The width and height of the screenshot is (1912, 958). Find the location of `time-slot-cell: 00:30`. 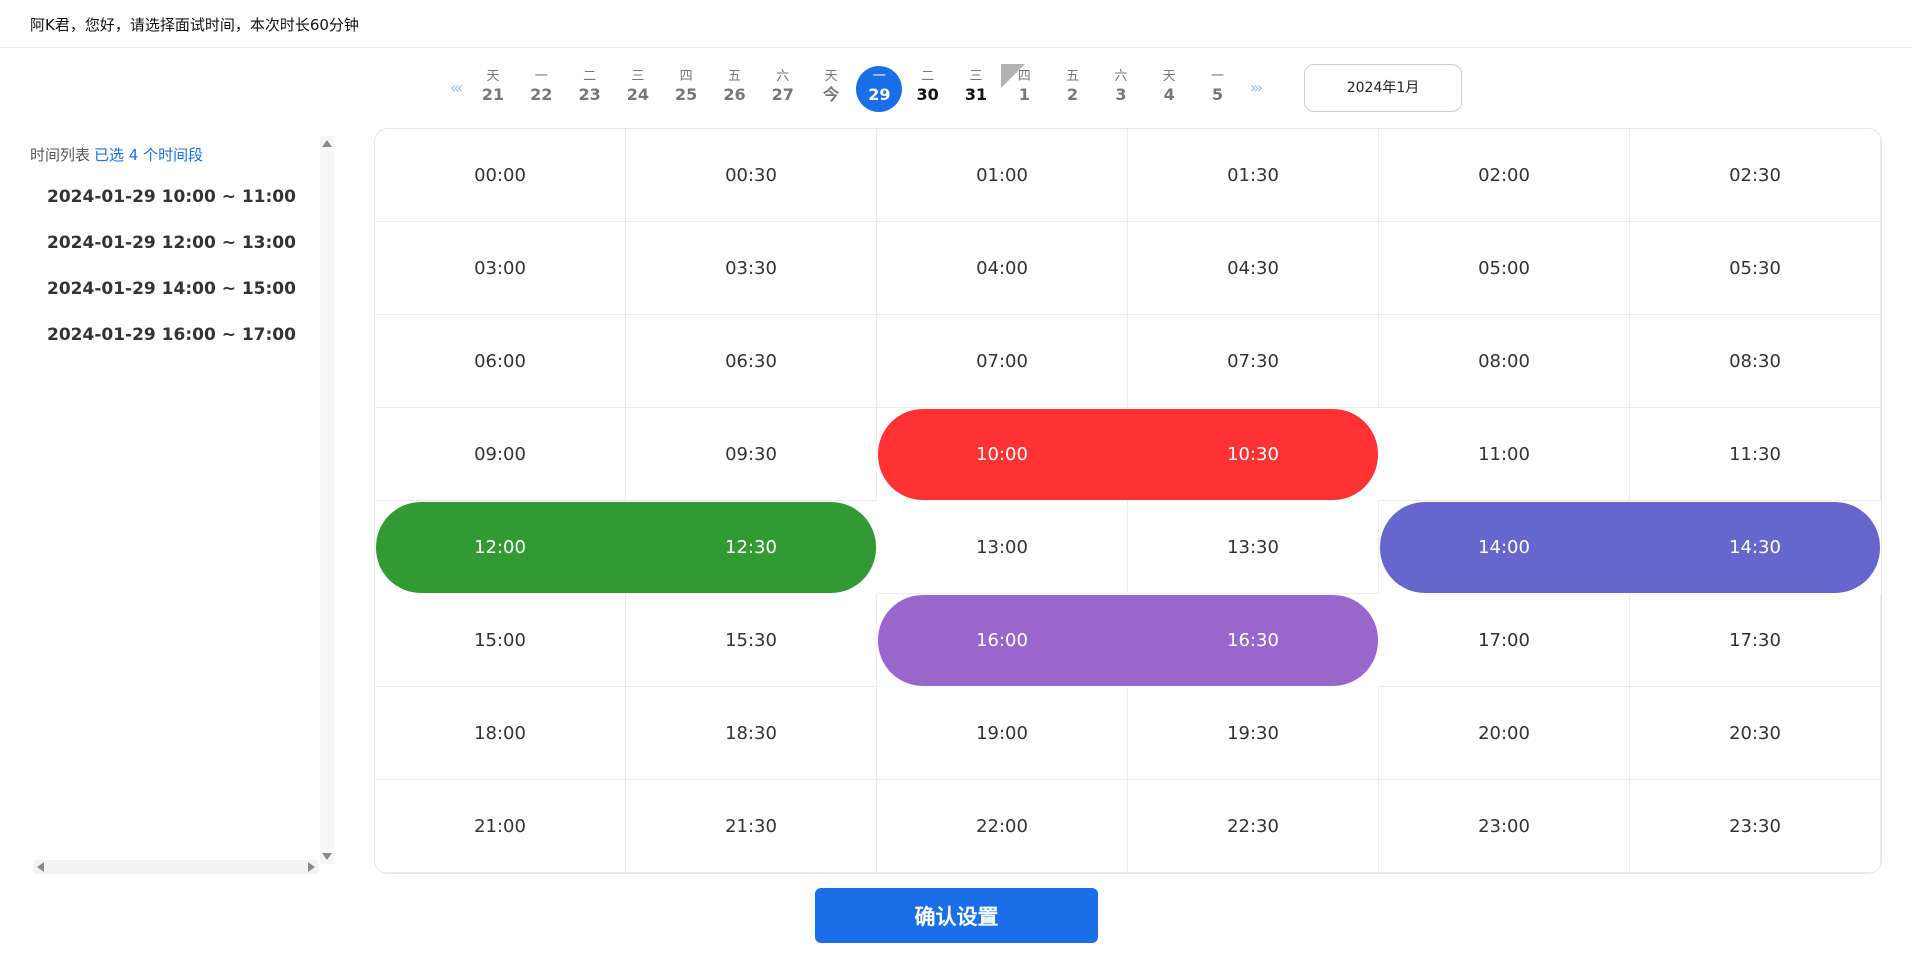

time-slot-cell: 00:30 is located at coordinates (751, 175).